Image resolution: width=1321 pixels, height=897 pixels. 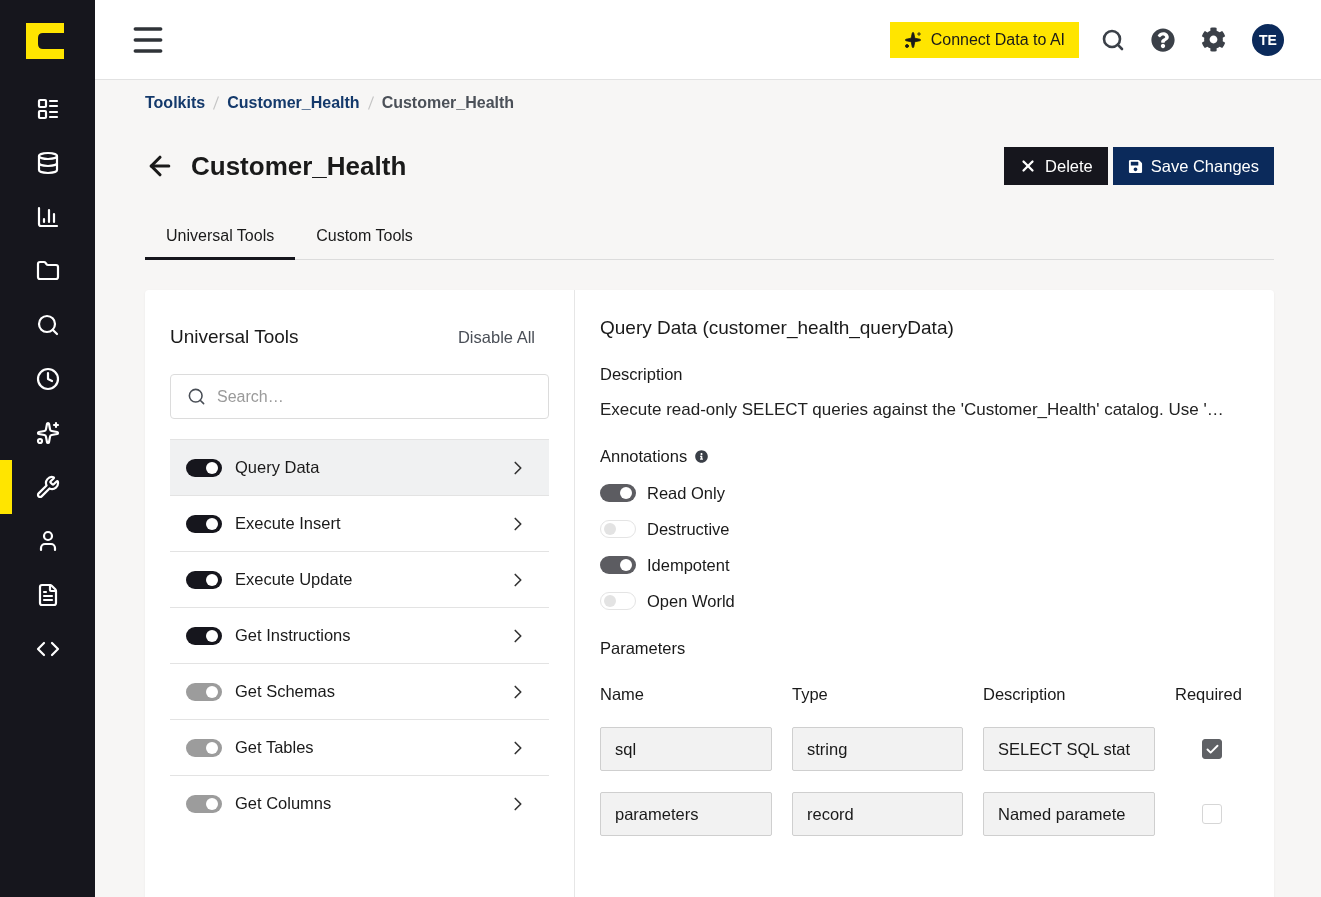 What do you see at coordinates (1268, 39) in the screenshot?
I see `user-avatar: TE` at bounding box center [1268, 39].